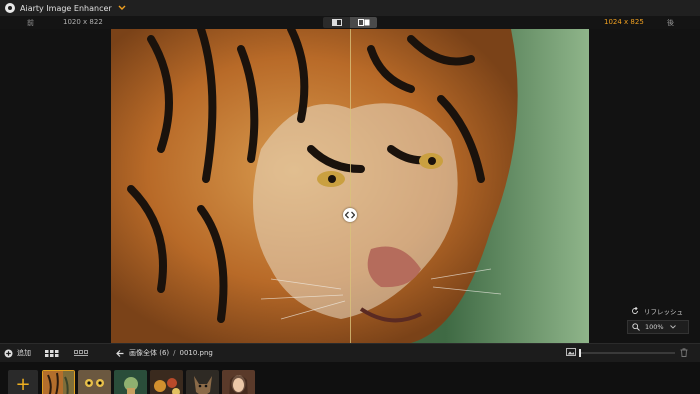 The width and height of the screenshot is (700, 394). What do you see at coordinates (202, 382) in the screenshot?
I see `thumbnail-dog` at bounding box center [202, 382].